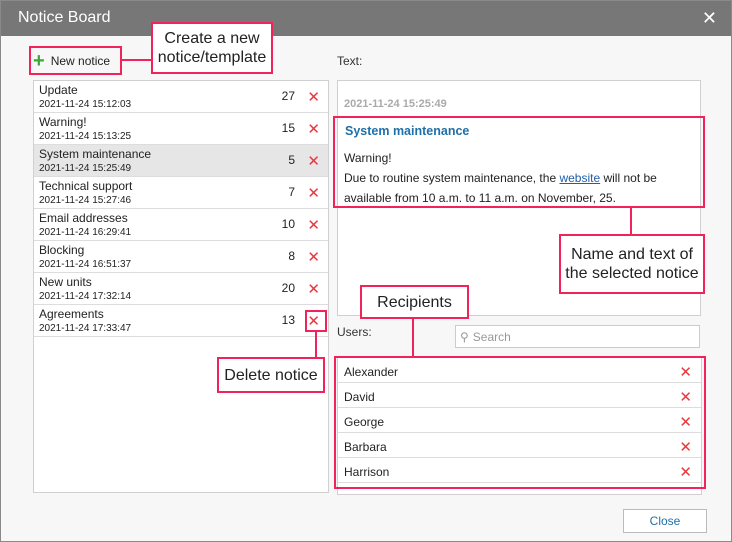 The image size is (732, 542). I want to click on notice-row: Blocking 2021-11-24 16:51:37 8 ✕, so click(181, 257).